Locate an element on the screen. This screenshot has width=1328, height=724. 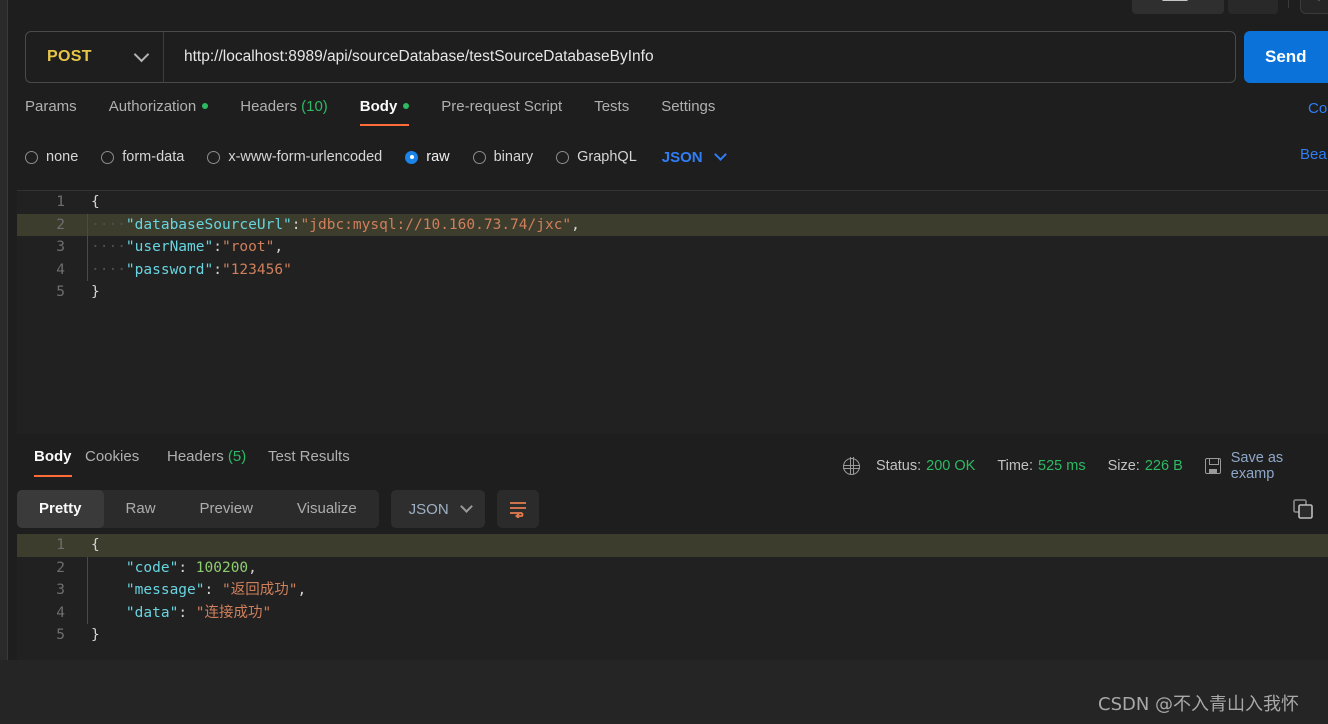
beautify-link: Bea is located at coordinates (1313, 154).